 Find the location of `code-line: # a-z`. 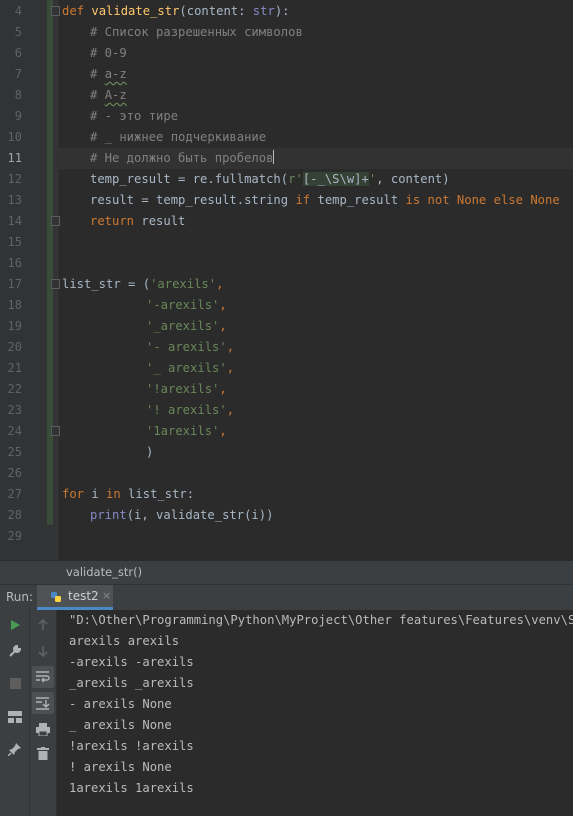

code-line: # a-z is located at coordinates (108, 74).